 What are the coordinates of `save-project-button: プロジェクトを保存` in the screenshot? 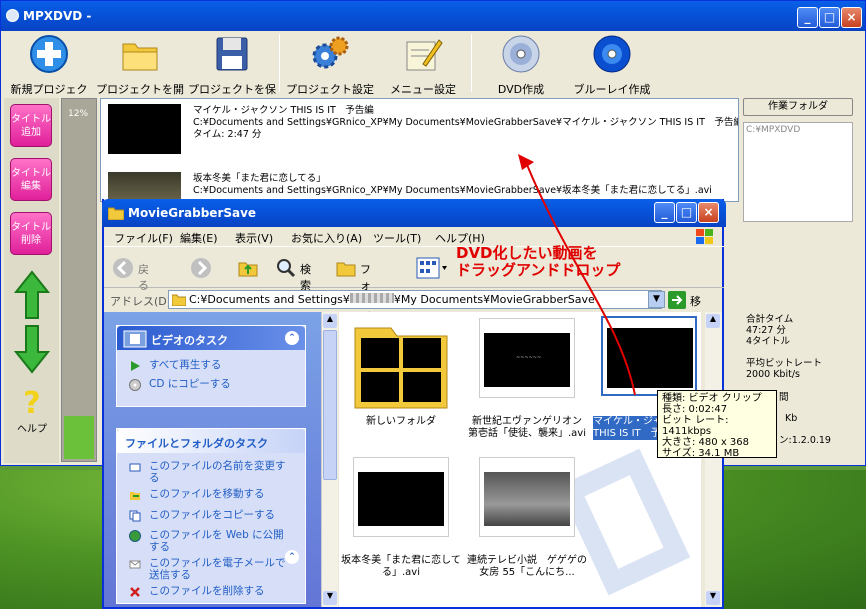 It's located at (232, 72).